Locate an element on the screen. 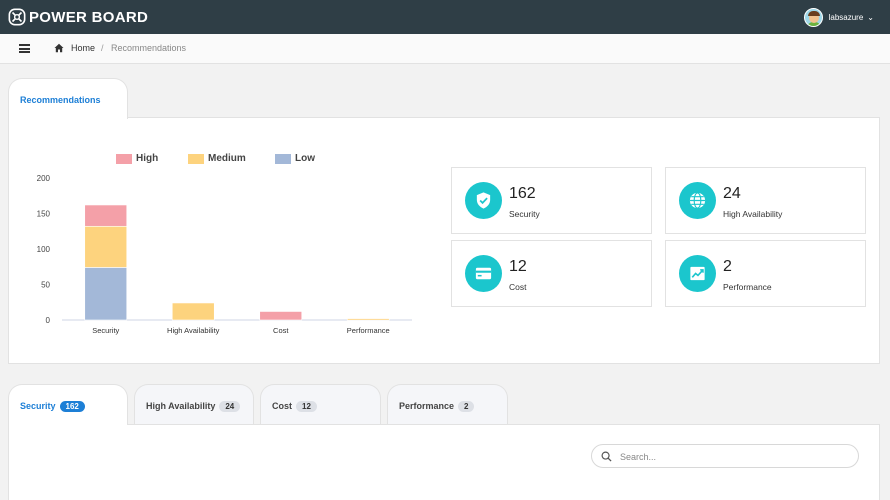 The height and width of the screenshot is (500, 890). legend-item-high: High is located at coordinates (137, 158).